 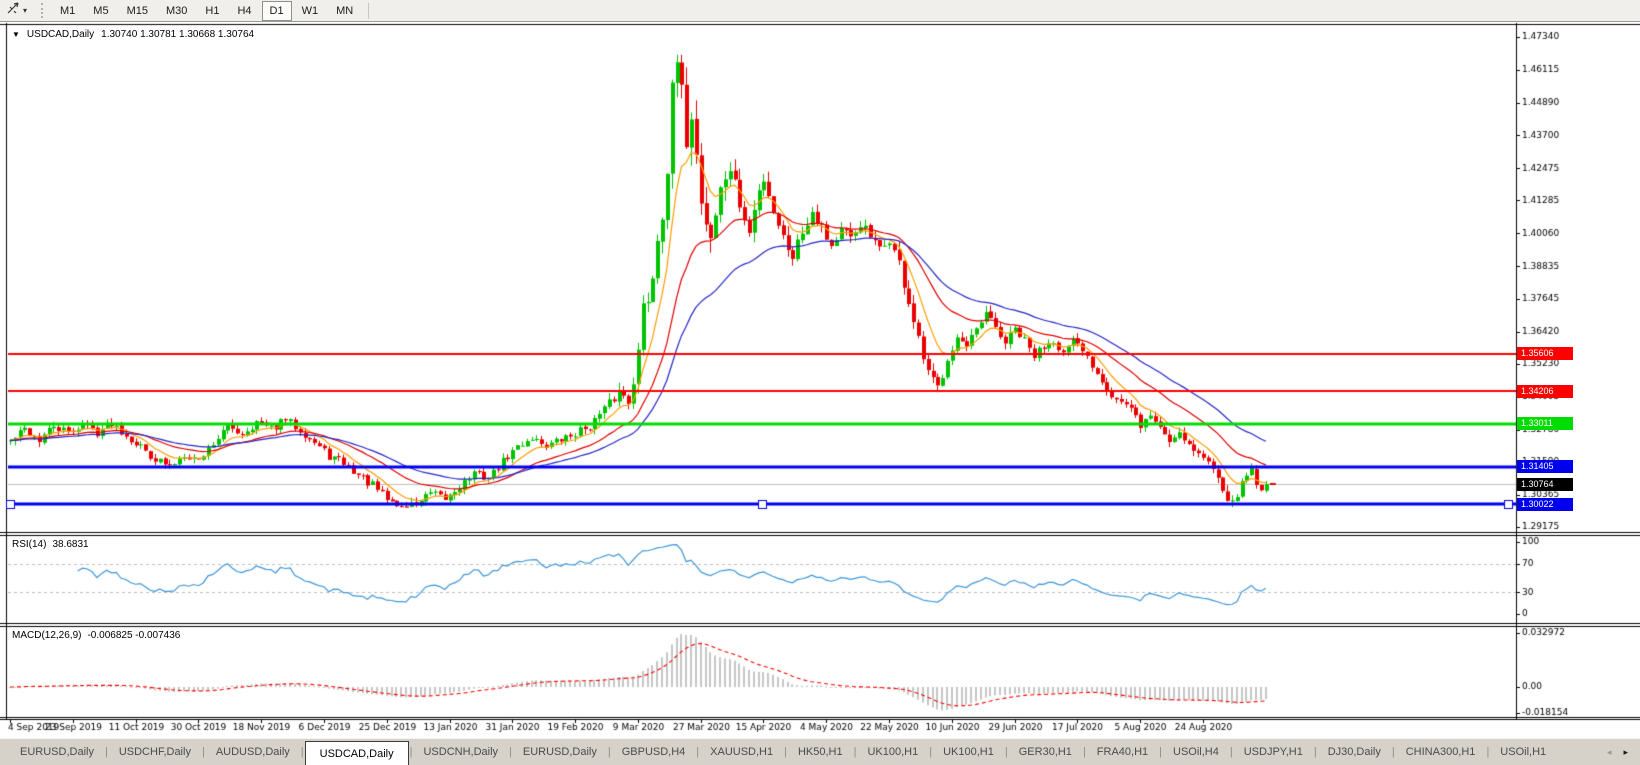 I want to click on tab-scroll-left-icon: ◂, so click(x=1609, y=752).